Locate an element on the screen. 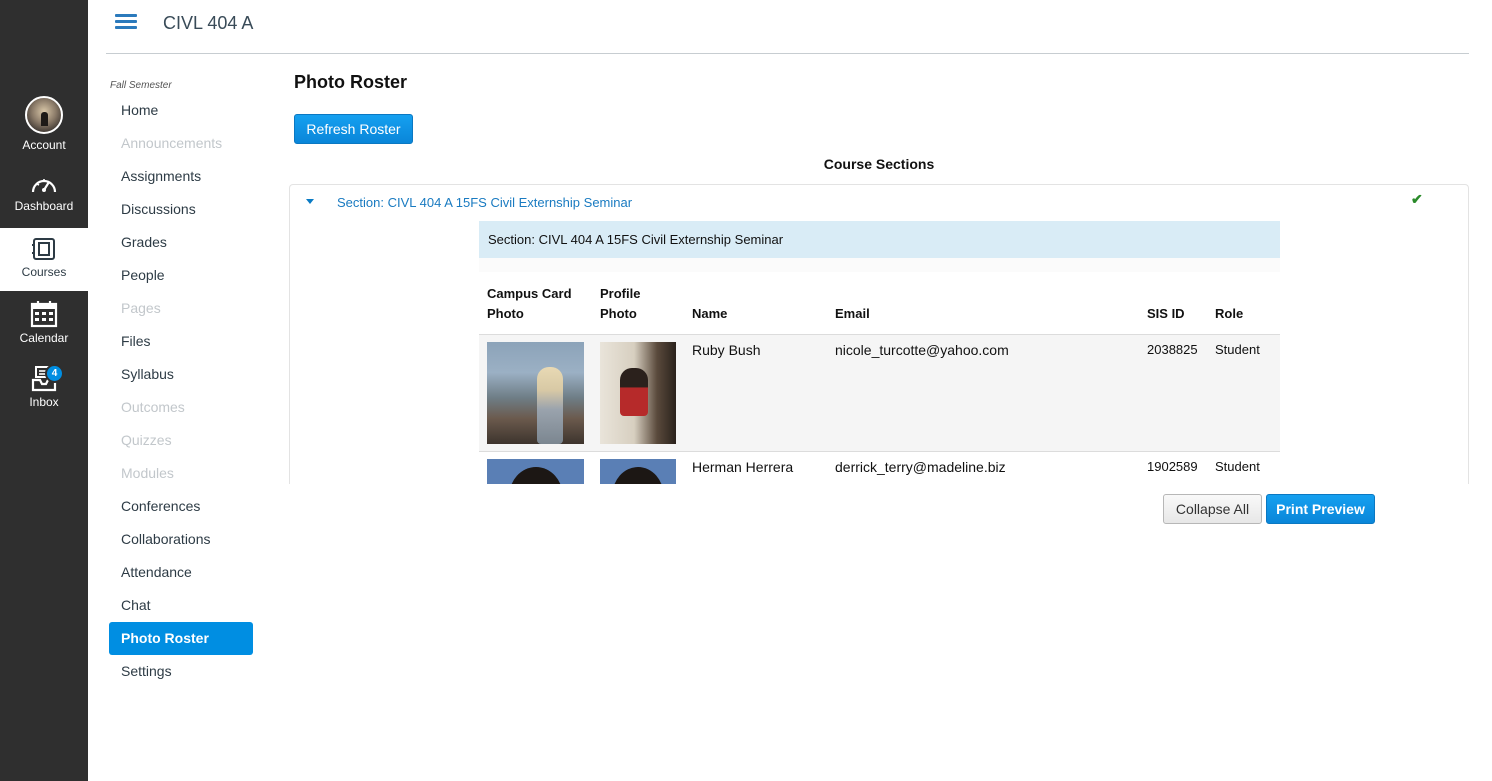 Image resolution: width=1492 pixels, height=781 pixels. course-nav-syllabus: Syllabus is located at coordinates (181, 374).